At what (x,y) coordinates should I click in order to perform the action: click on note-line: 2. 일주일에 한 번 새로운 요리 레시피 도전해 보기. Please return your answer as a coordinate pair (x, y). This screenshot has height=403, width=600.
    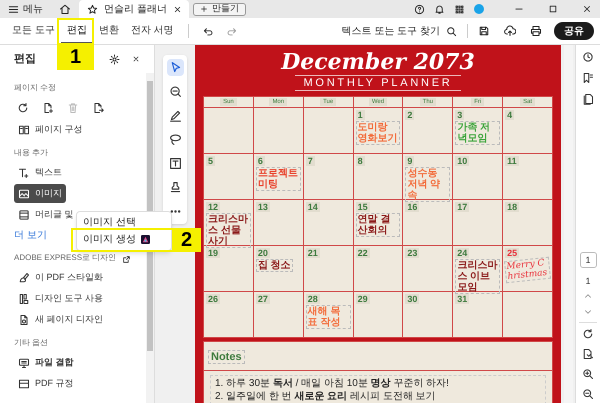
    Looking at the image, I should click on (326, 396).